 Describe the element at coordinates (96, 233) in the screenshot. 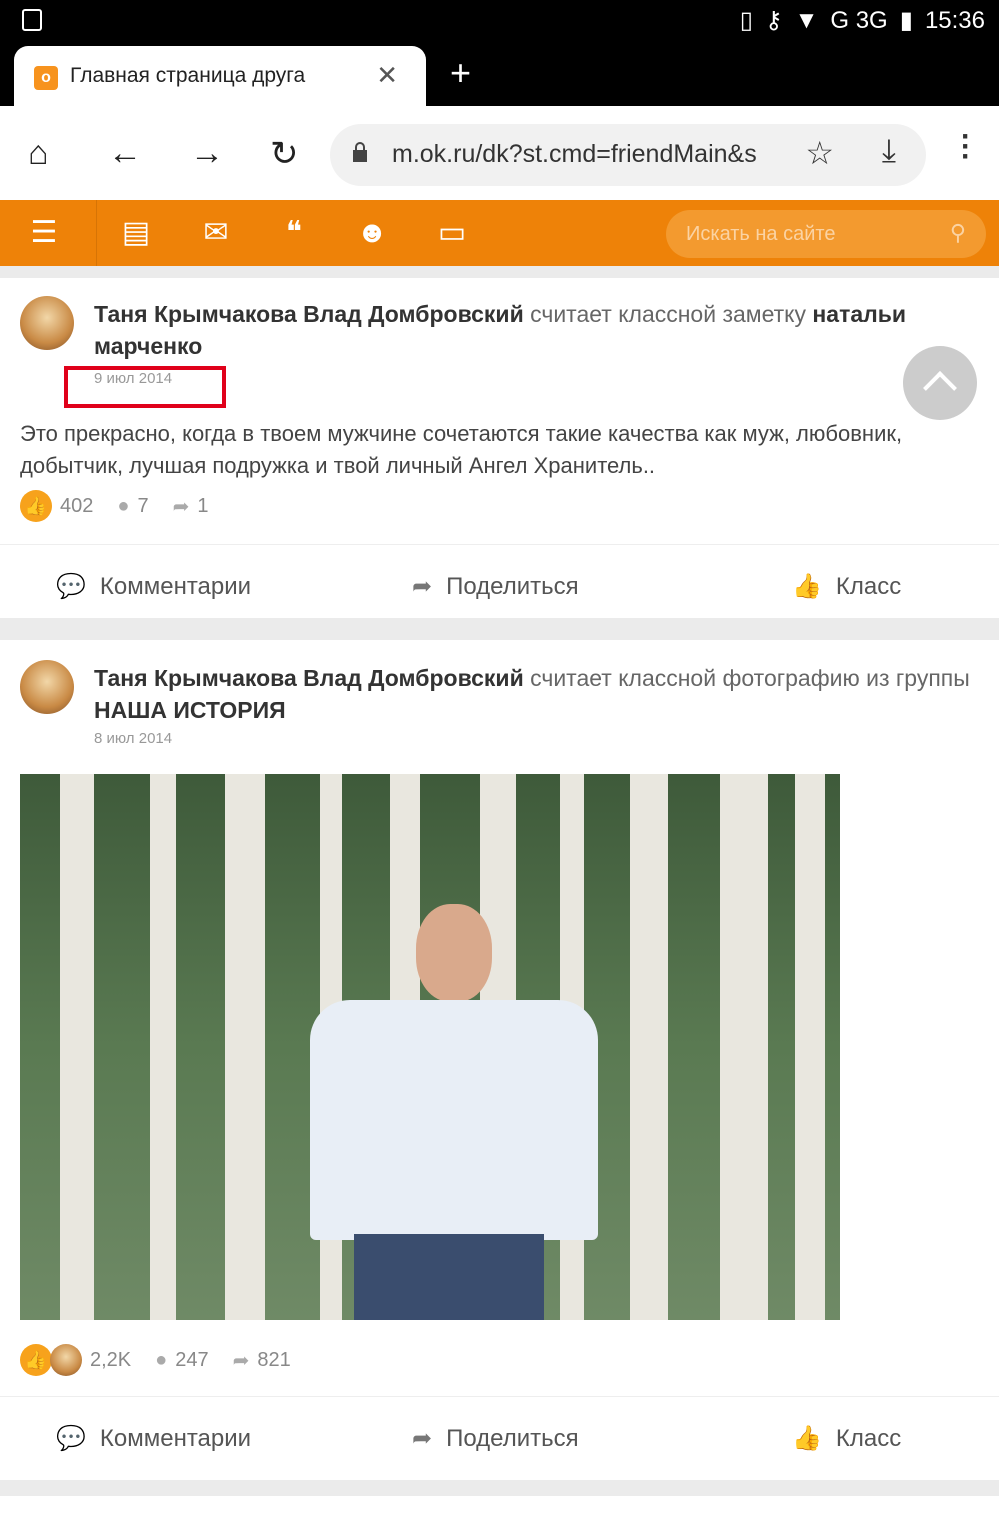

I see `navbar-divider` at that location.